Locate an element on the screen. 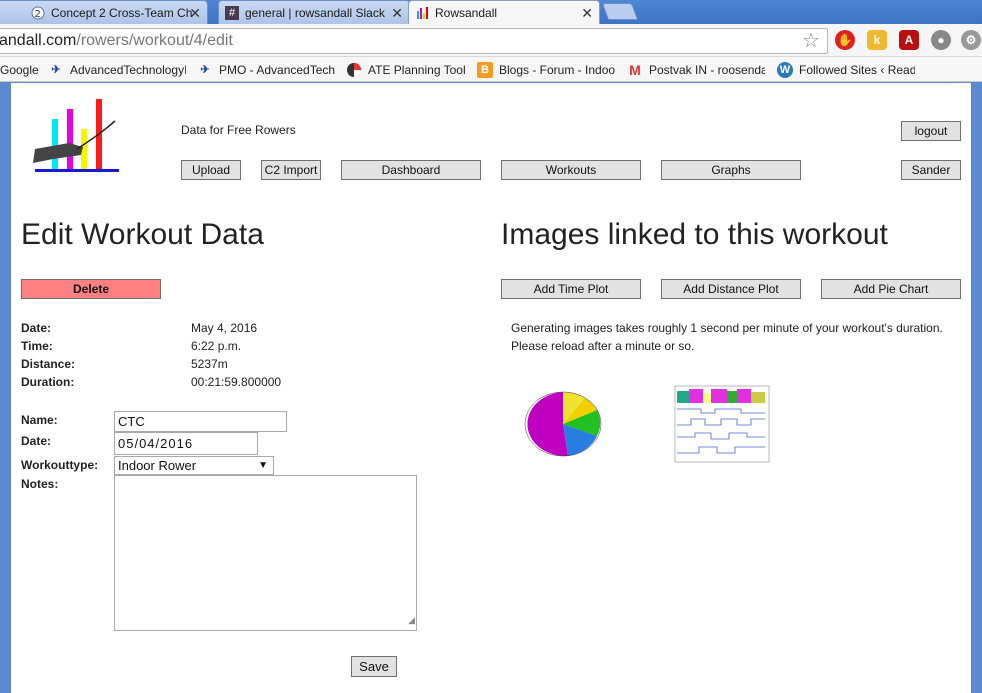  save-button: Save is located at coordinates (374, 666).